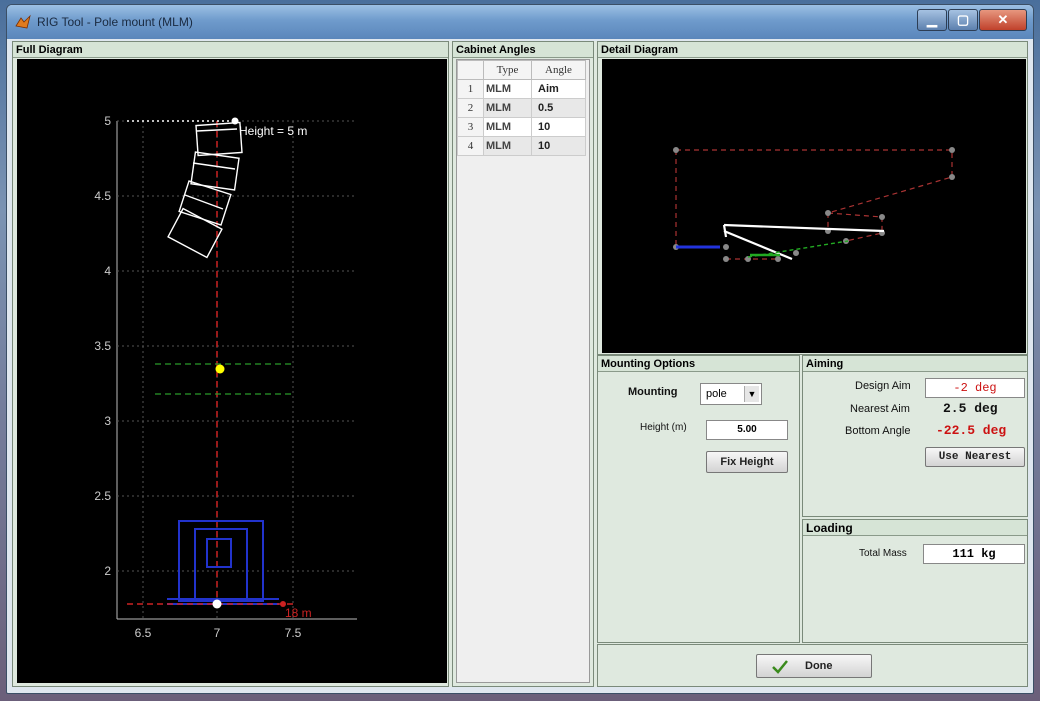  Describe the element at coordinates (974, 554) in the screenshot. I see `total-mass-value: 111 kg` at that location.